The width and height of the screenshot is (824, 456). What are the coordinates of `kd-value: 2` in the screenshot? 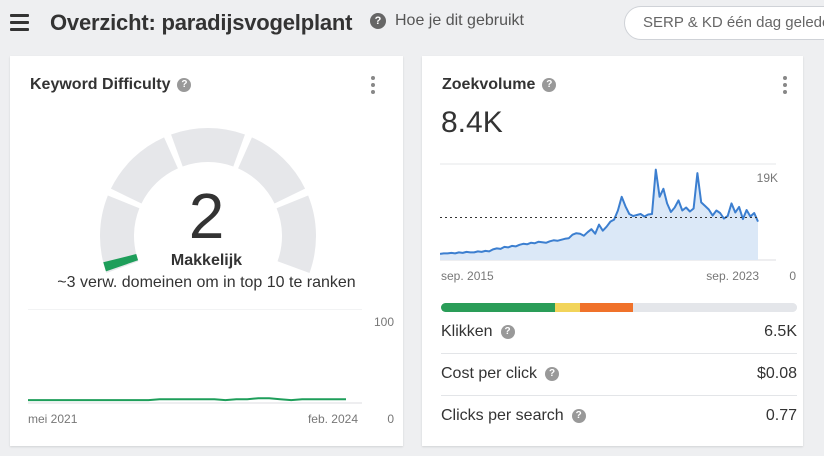 It's located at (206, 216).